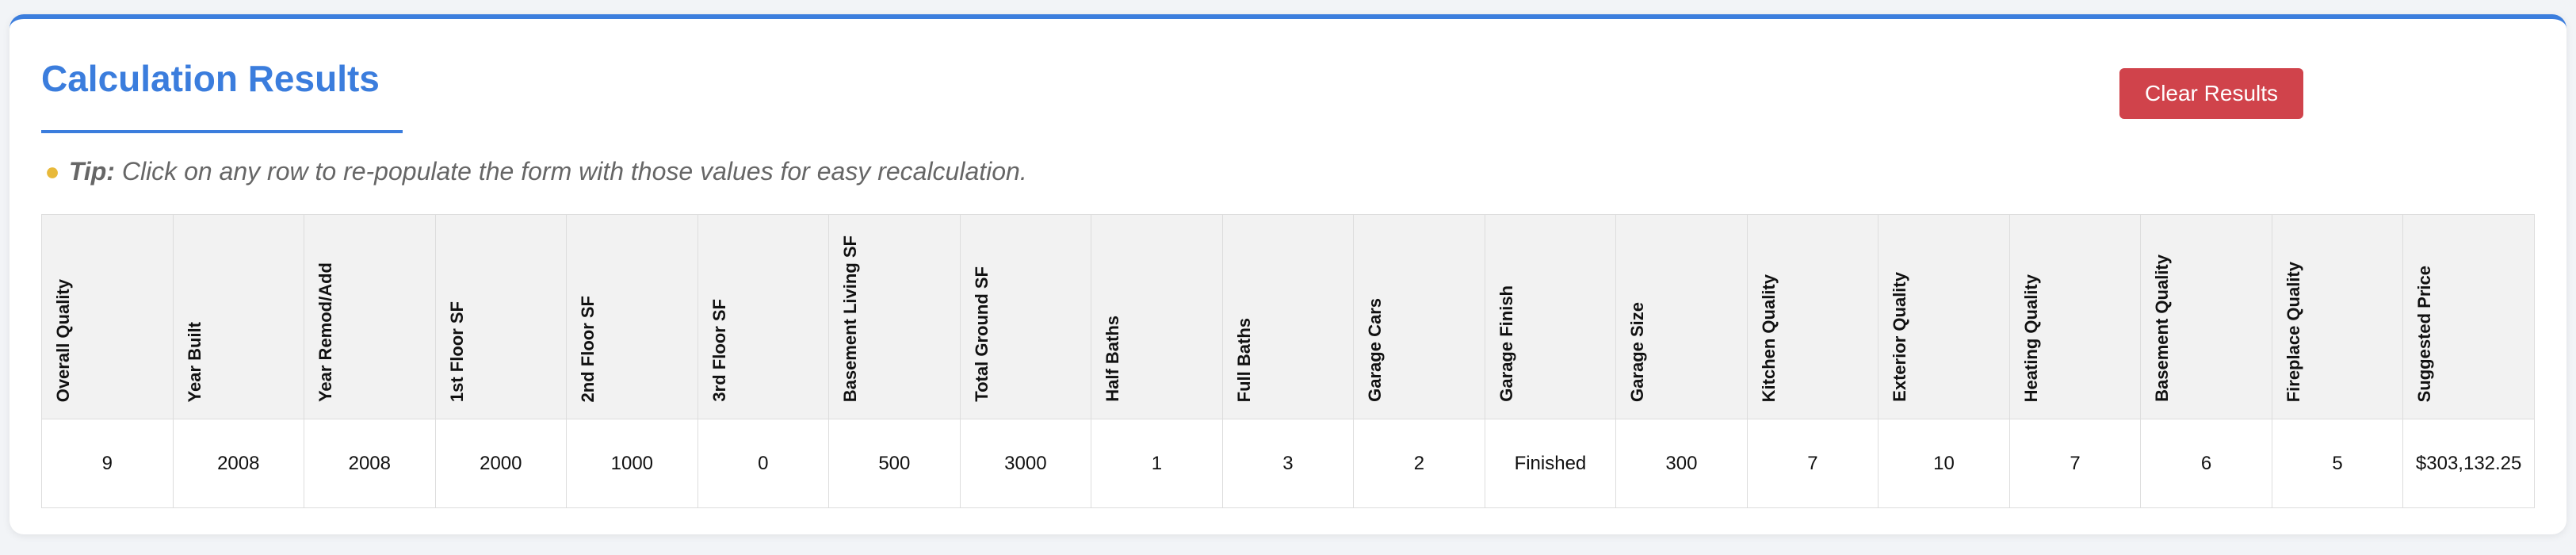  Describe the element at coordinates (194, 361) in the screenshot. I see `column-header-label: Year Built` at that location.